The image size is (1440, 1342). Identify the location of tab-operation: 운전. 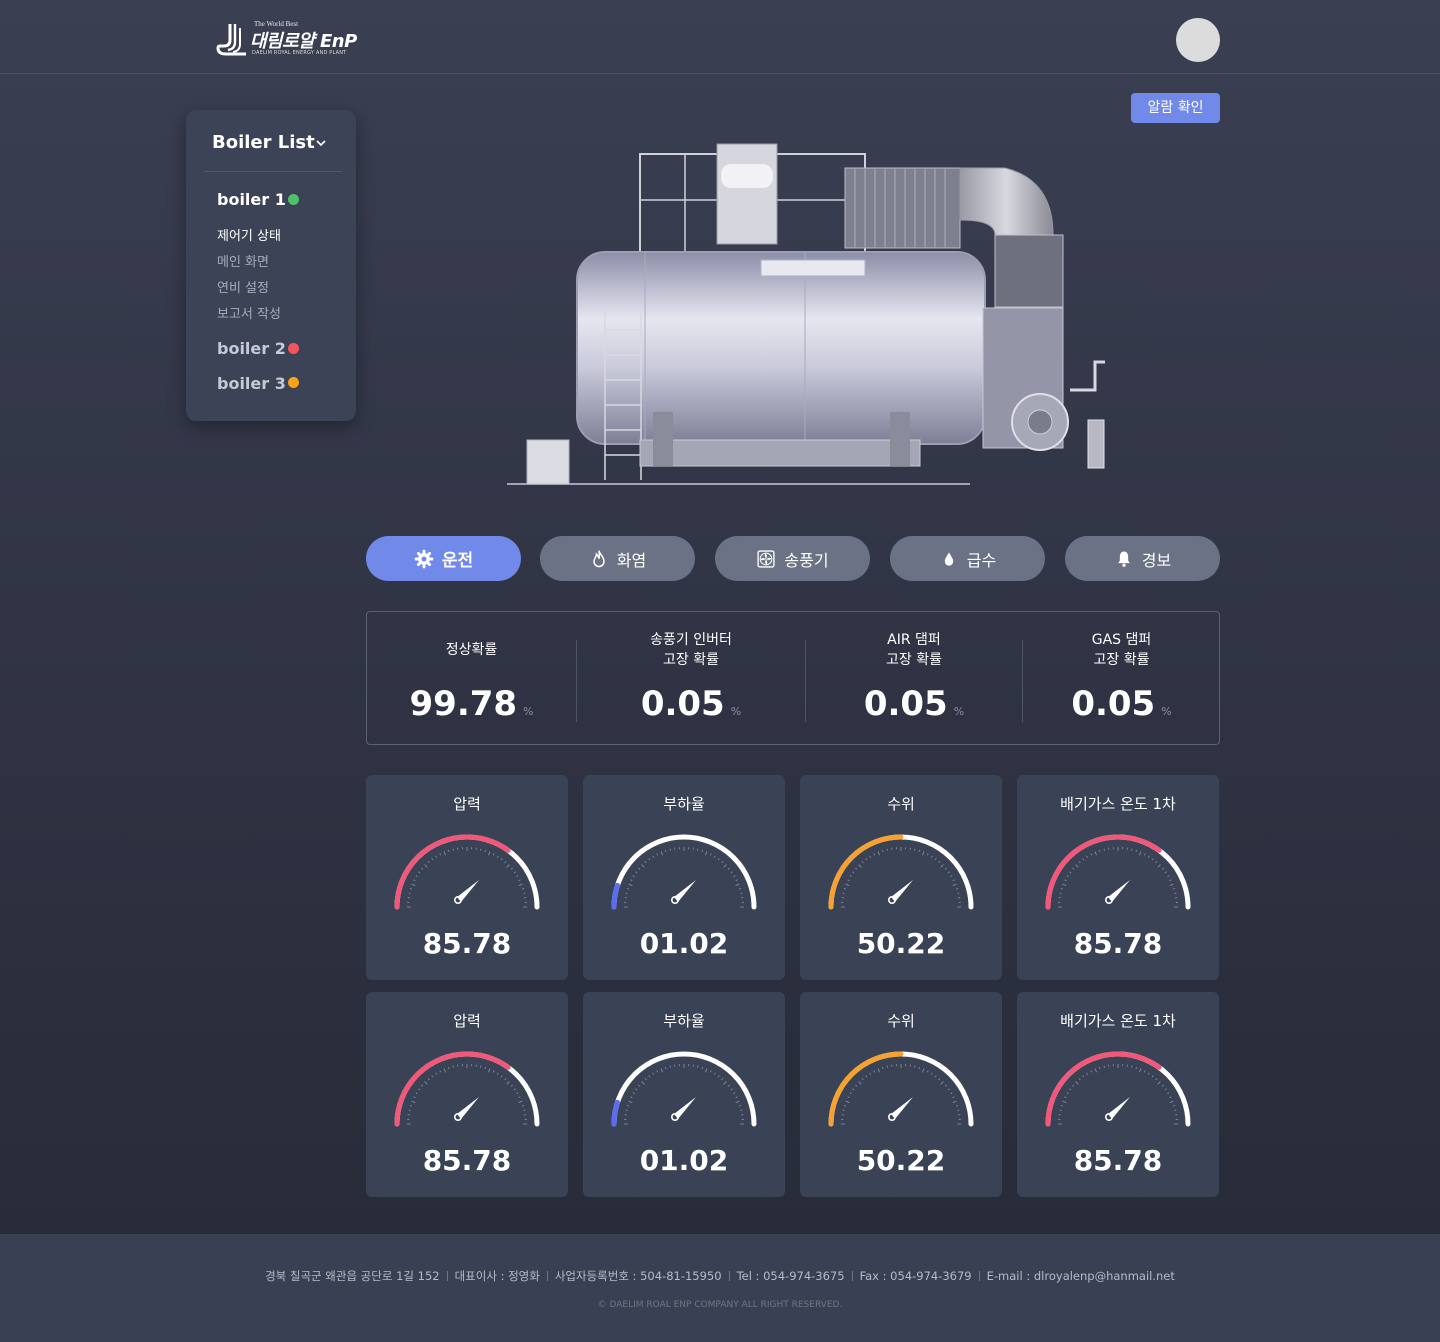
(443, 558).